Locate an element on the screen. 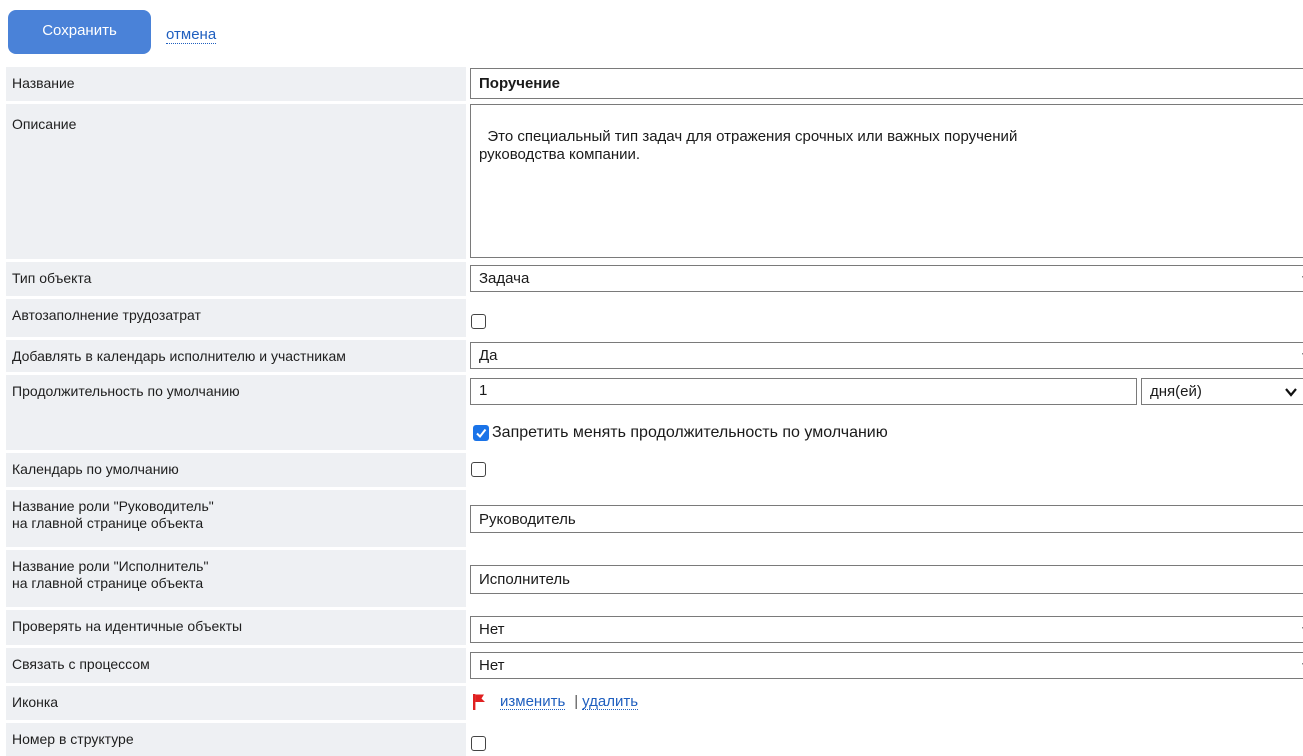 Image resolution: width=1303 pixels, height=756 pixels. structure-number-label: Номер в структуре is located at coordinates (236, 739).